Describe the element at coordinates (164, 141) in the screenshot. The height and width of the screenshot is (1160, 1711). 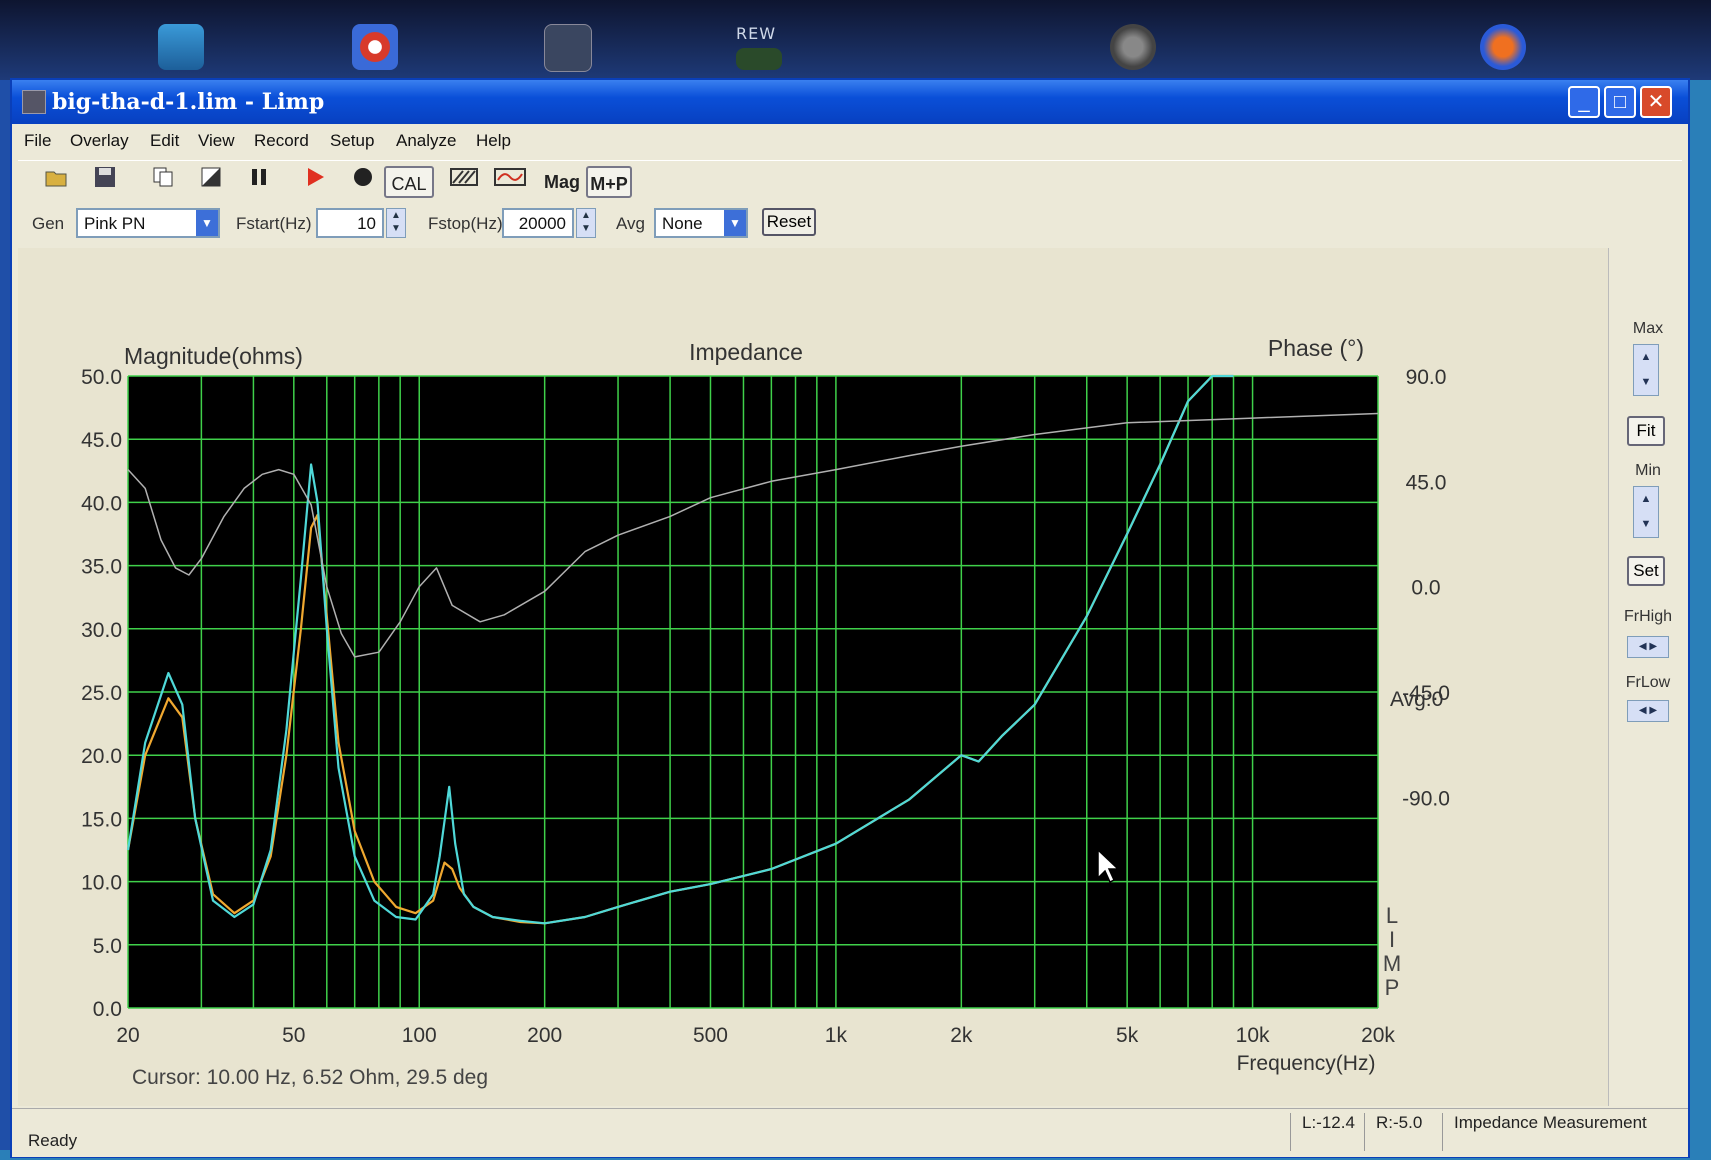
I see `menu-edit: Edit` at that location.